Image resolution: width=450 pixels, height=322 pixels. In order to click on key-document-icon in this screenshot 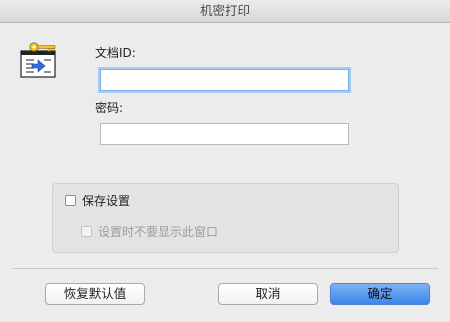, I will do `click(38, 60)`.